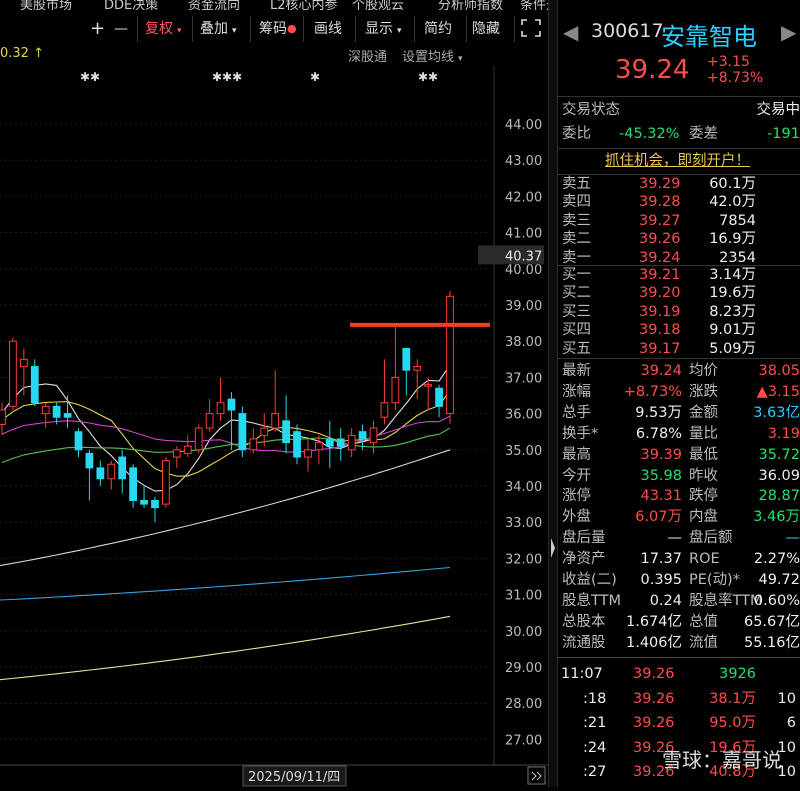 This screenshot has height=791, width=800. I want to click on stat-value: 0.395, so click(661, 580).